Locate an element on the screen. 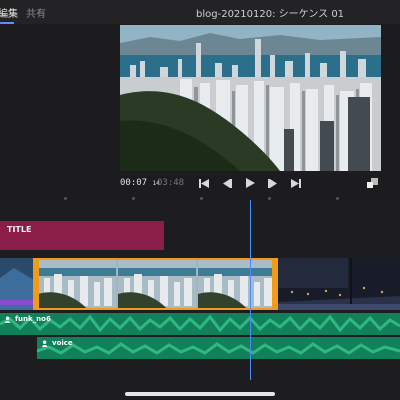 The width and height of the screenshot is (400, 400). current-time: 00:07 is located at coordinates (134, 183).